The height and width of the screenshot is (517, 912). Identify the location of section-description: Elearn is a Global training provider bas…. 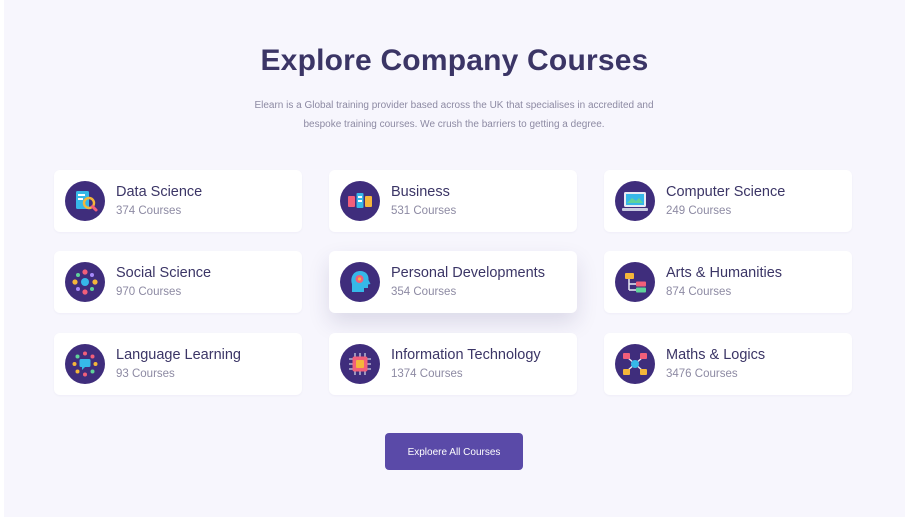
(454, 115).